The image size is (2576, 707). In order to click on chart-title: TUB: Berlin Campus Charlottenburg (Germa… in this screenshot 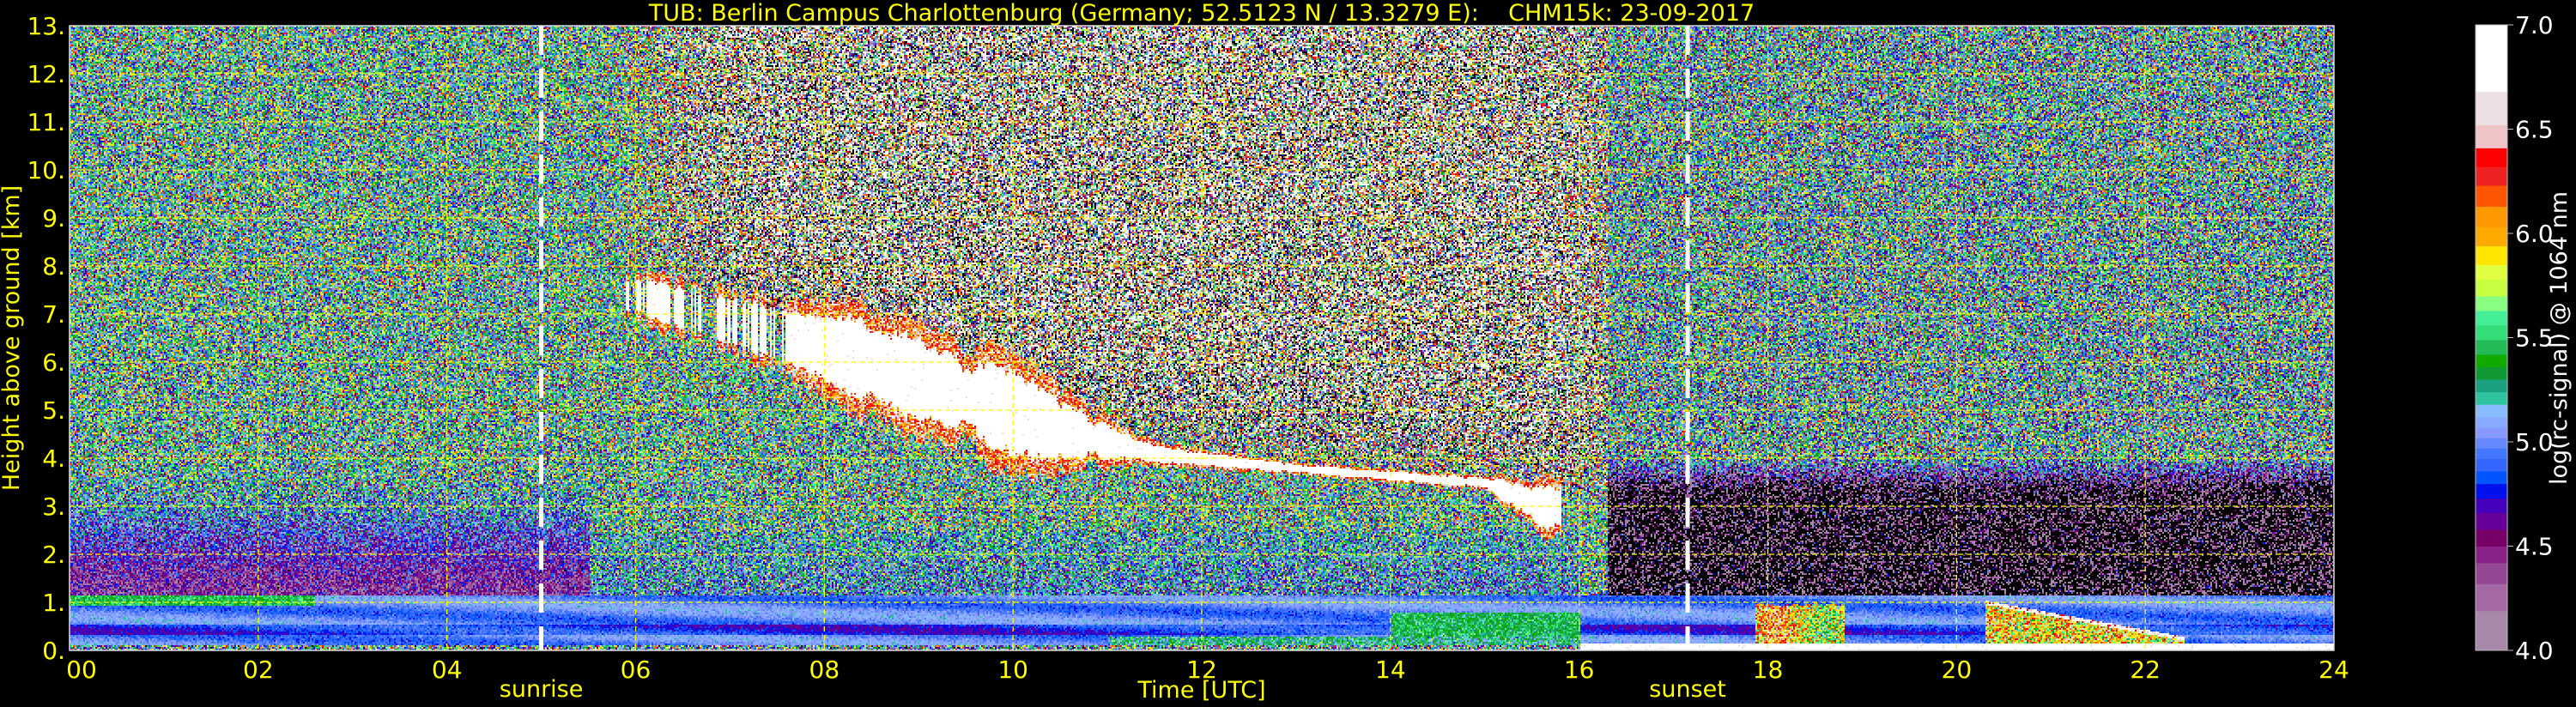, I will do `click(1201, 14)`.